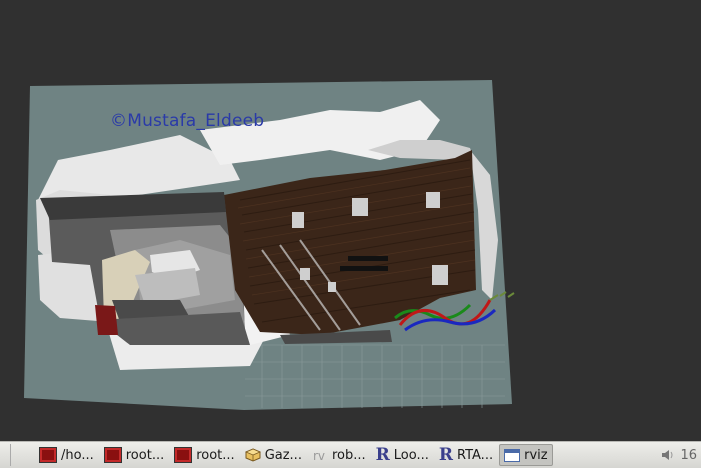  What do you see at coordinates (187, 121) in the screenshot?
I see `watermark-text: ©Mustafa_Eldeeb` at bounding box center [187, 121].